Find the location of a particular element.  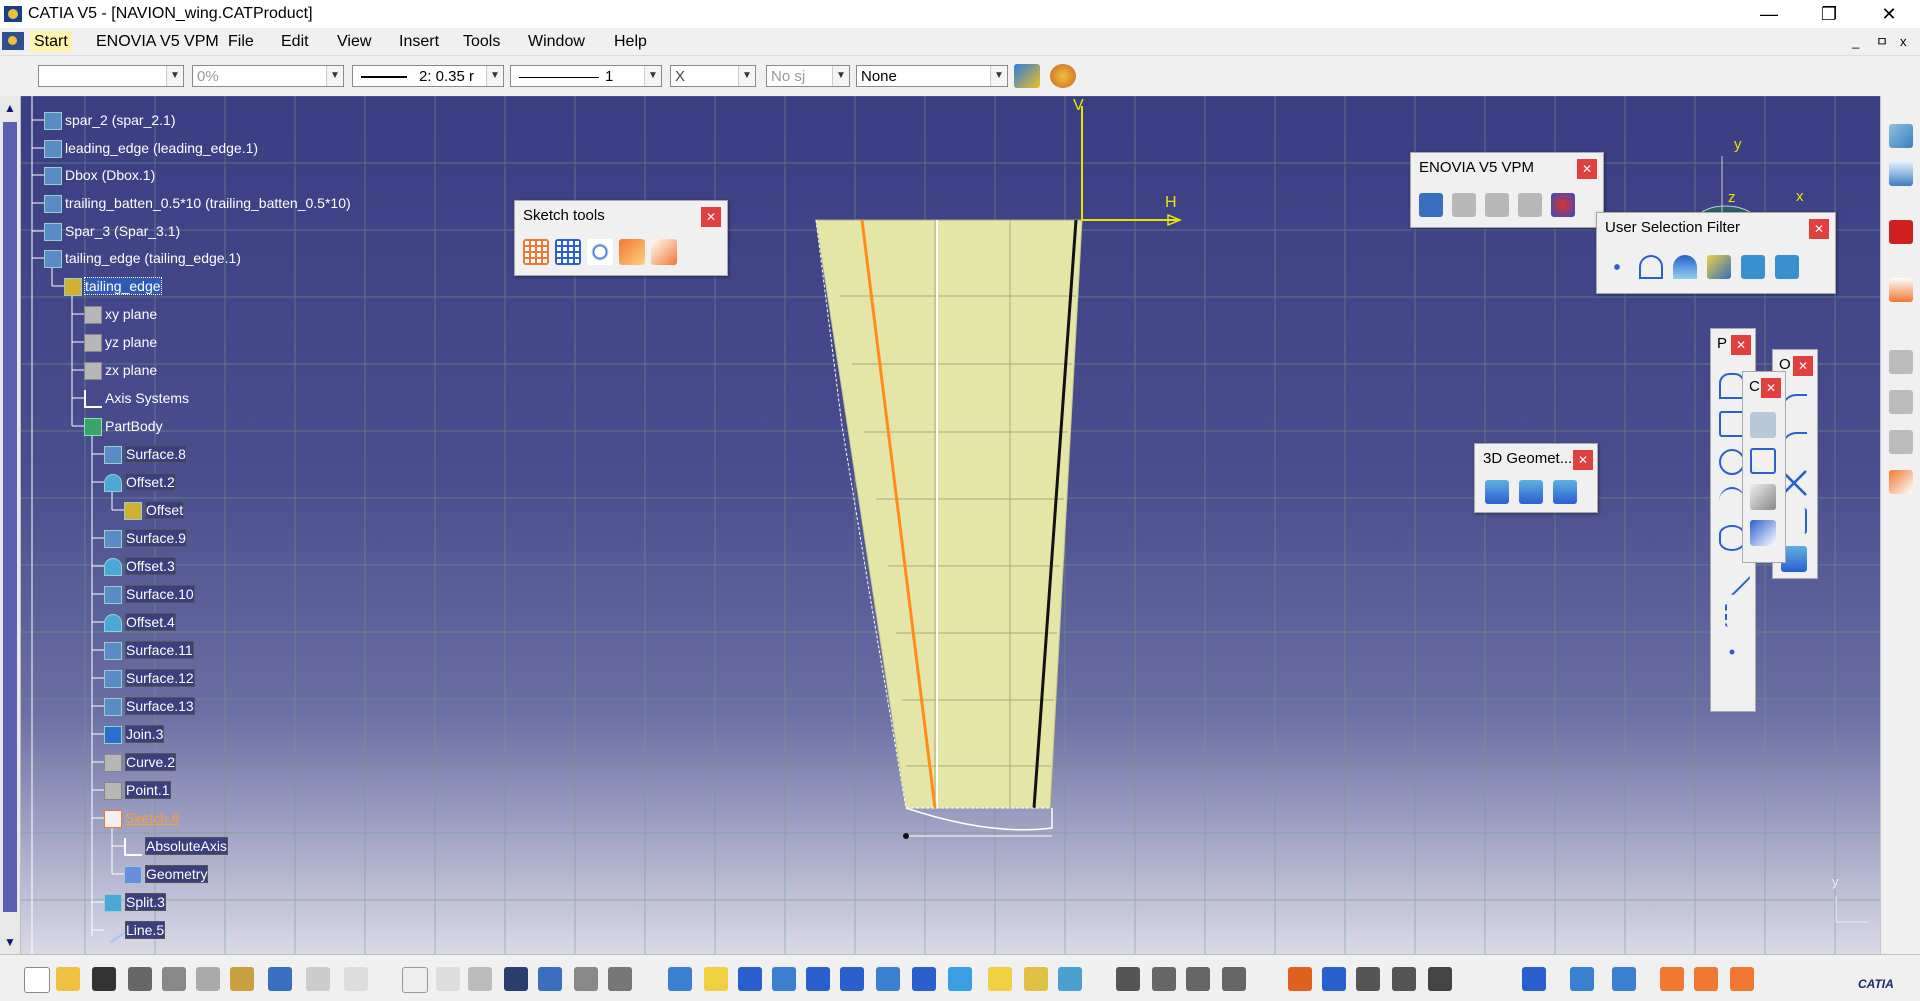

sketch-tool-disabled-icon is located at coordinates (1901, 442).